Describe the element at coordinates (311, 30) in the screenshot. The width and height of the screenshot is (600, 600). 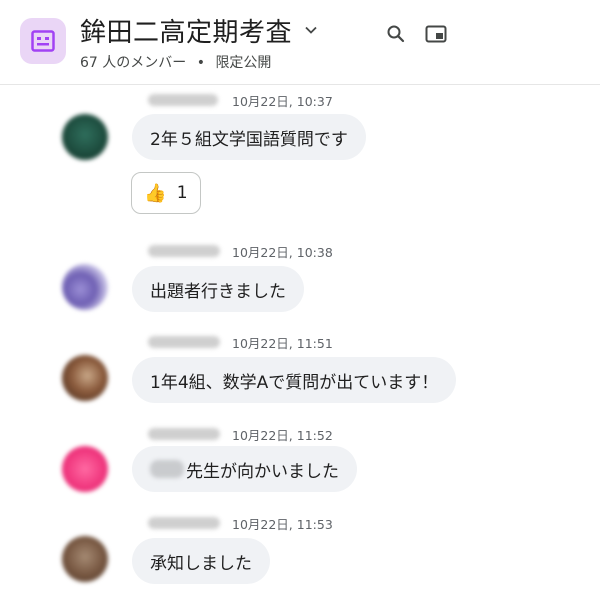
I see `chevron-down-icon` at that location.